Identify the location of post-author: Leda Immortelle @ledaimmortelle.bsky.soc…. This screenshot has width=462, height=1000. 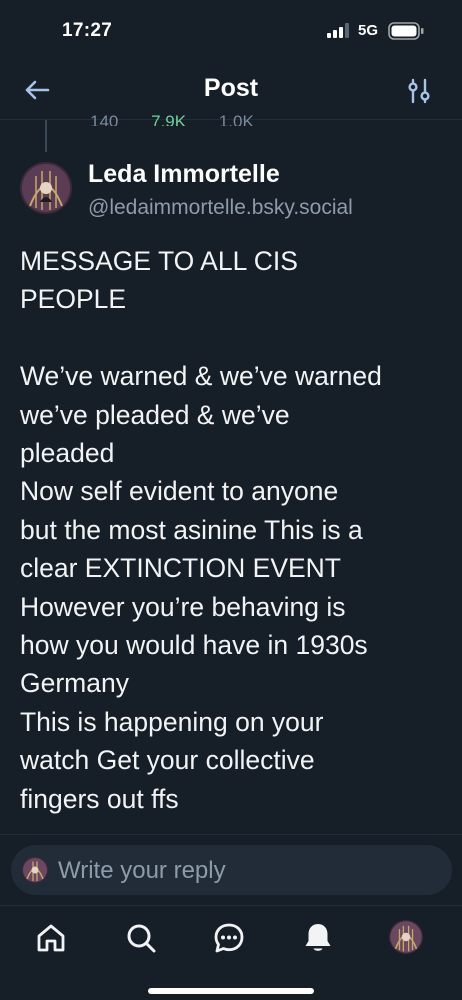
(235, 192).